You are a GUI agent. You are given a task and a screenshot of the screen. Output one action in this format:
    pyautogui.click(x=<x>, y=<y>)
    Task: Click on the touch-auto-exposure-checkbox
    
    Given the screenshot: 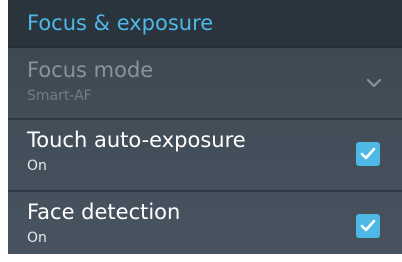 What is the action you would take?
    pyautogui.click(x=368, y=154)
    